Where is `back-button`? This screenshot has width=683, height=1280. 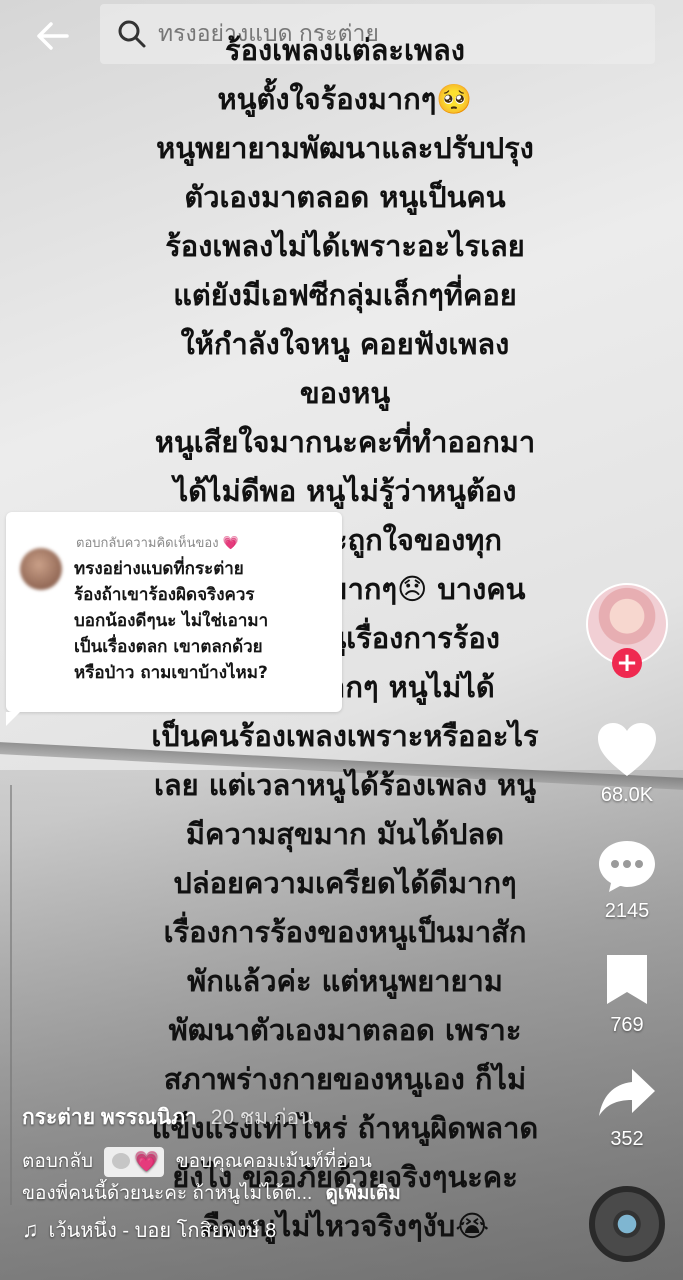 back-button is located at coordinates (53, 36).